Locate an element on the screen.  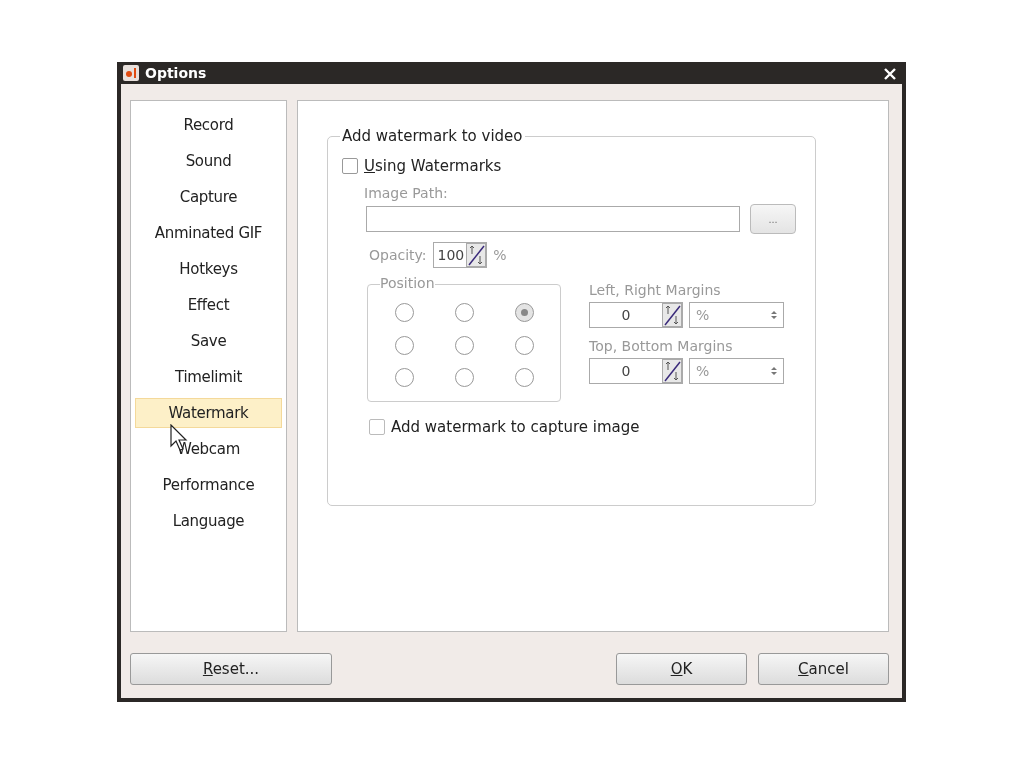
window-title: Options is located at coordinates (176, 73).